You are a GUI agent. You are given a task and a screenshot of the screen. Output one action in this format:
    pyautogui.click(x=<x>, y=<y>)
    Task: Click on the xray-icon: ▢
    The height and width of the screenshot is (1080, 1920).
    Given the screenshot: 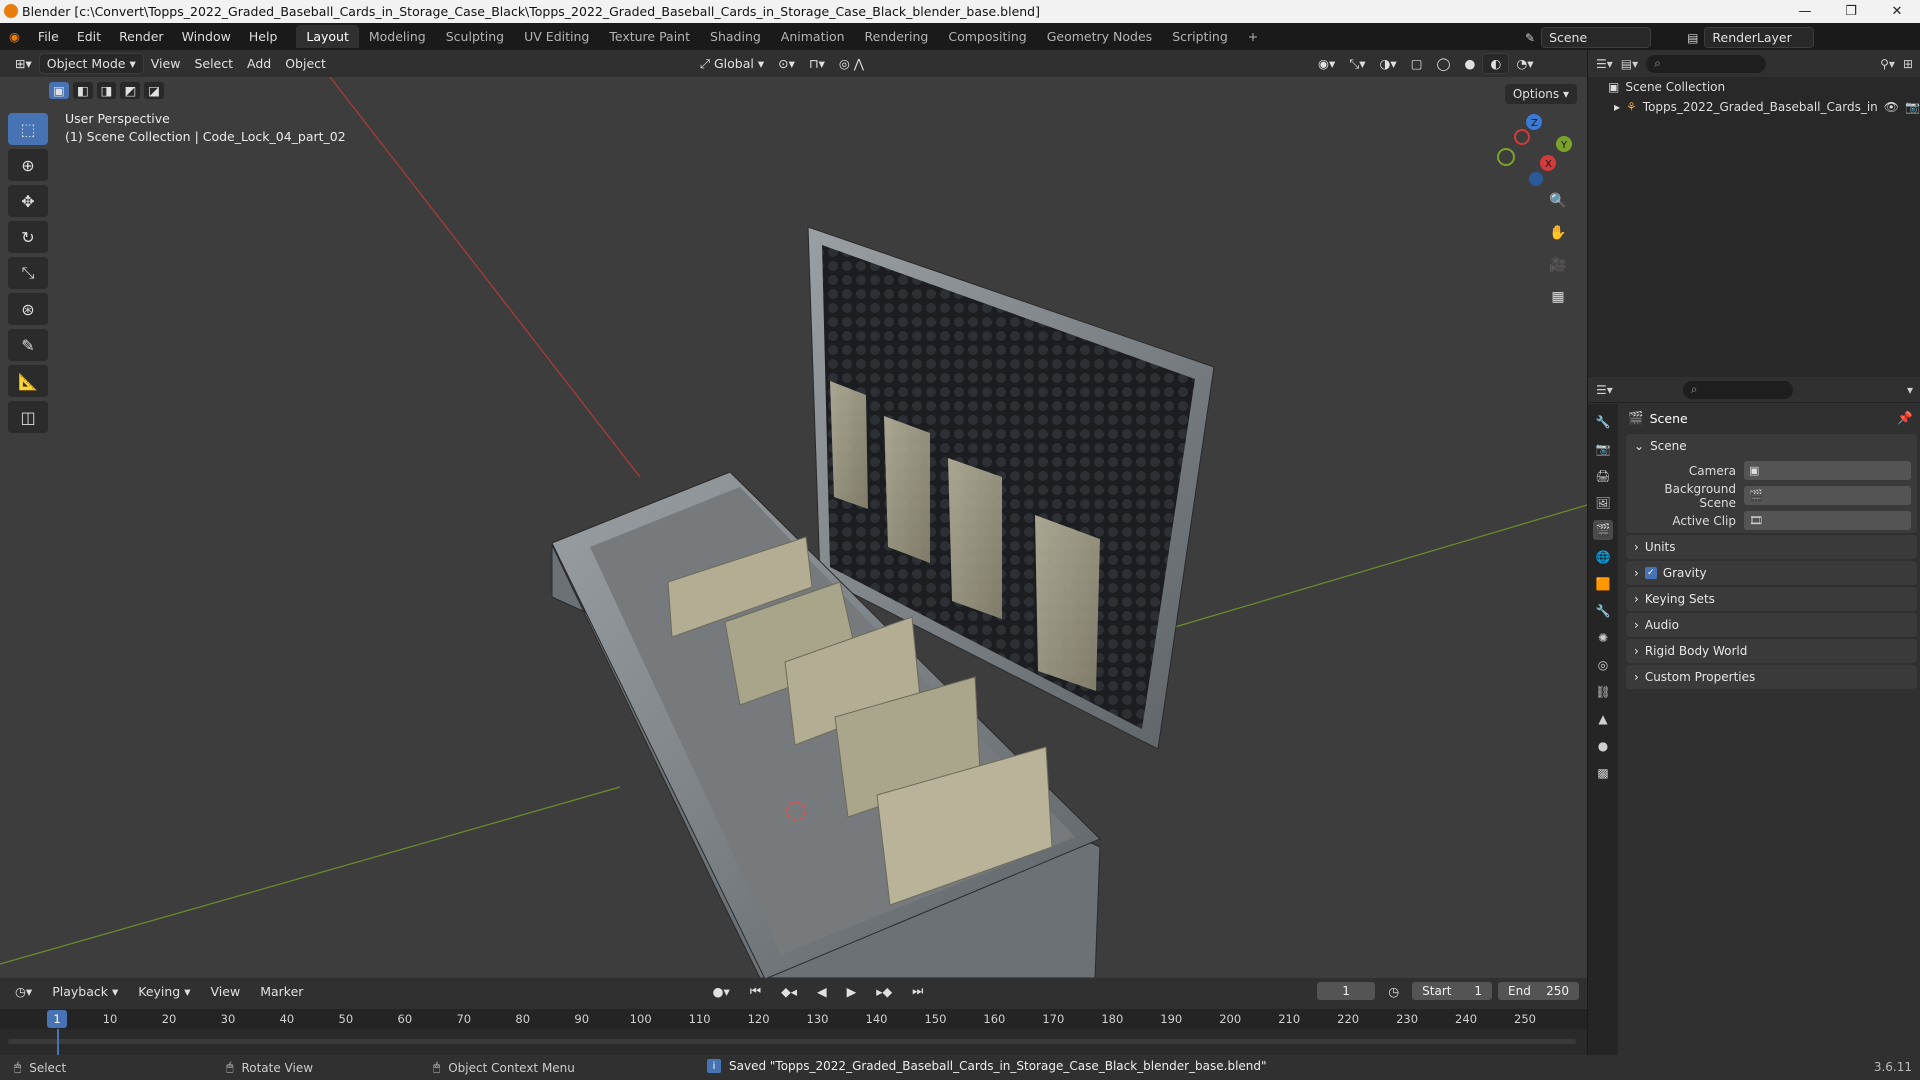 What is the action you would take?
    pyautogui.click(x=1417, y=63)
    